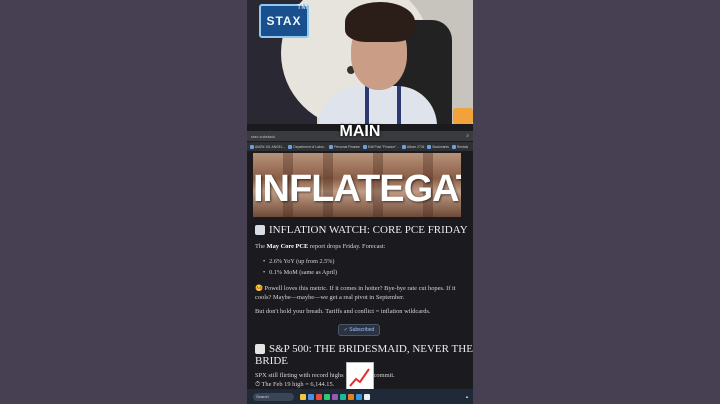 The image size is (720, 404). What do you see at coordinates (459, 146) in the screenshot?
I see `bookmark-item: Rentals` at bounding box center [459, 146].